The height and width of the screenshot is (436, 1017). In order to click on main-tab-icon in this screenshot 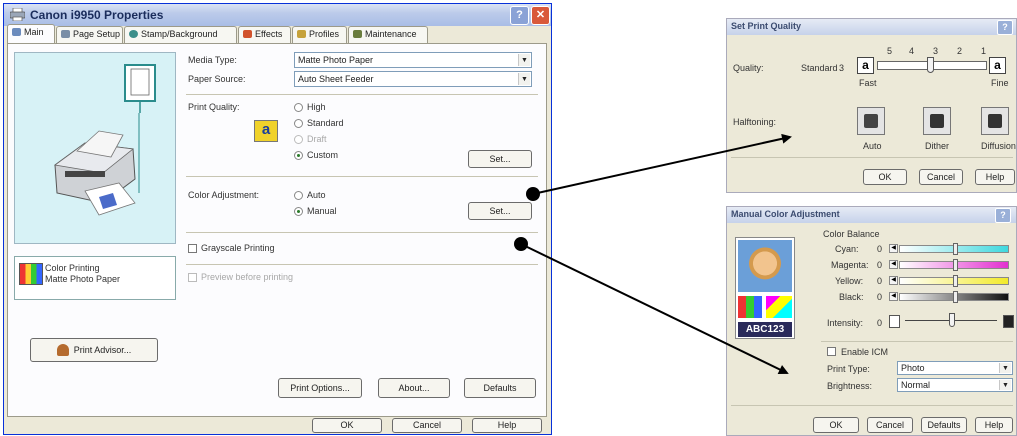, I will do `click(16, 32)`.